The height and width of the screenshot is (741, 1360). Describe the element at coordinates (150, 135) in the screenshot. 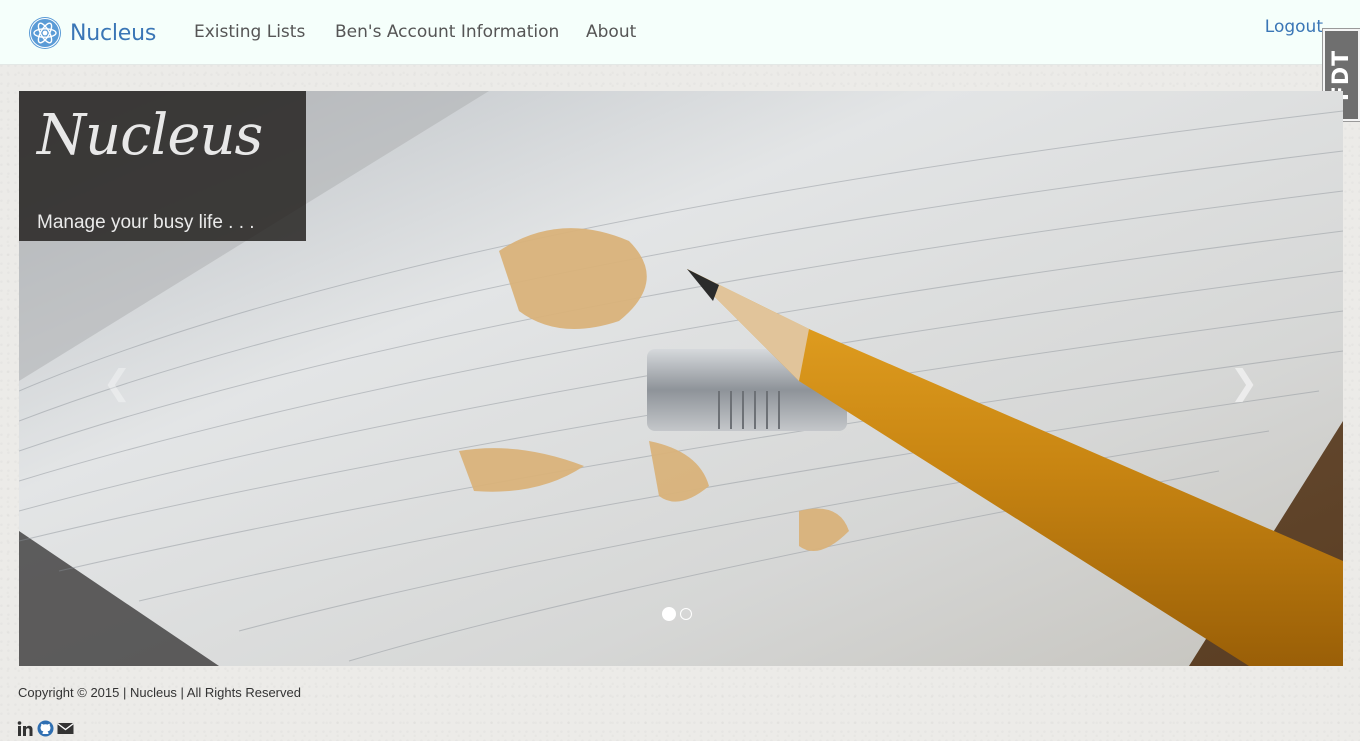

I see `caption-title: Nucleus` at that location.